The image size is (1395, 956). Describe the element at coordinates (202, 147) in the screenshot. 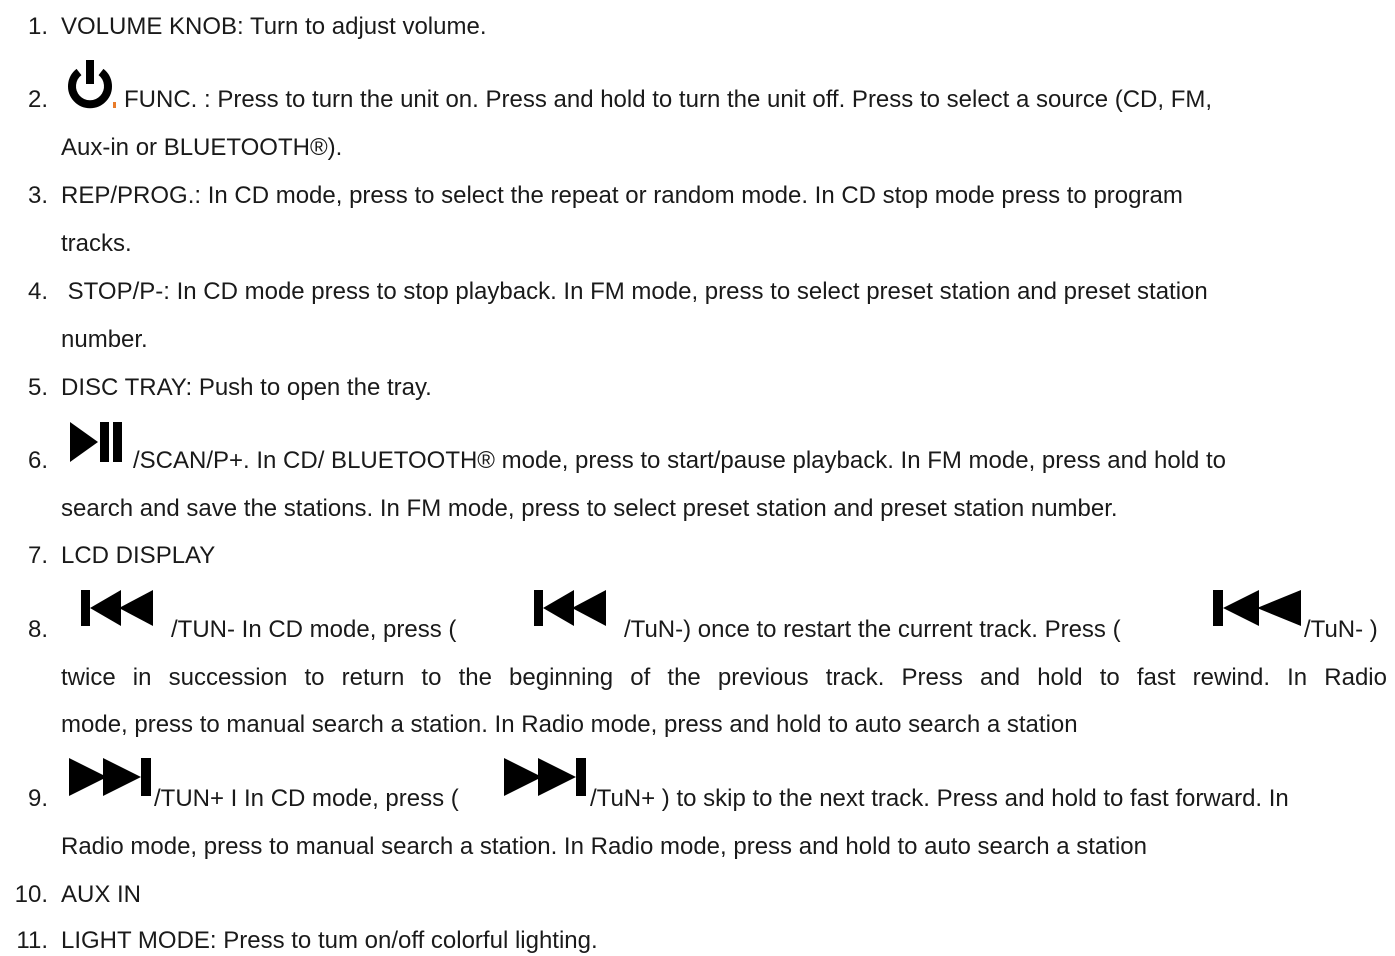

I see `item-text: Aux-in or BLUETOOTH®).` at that location.